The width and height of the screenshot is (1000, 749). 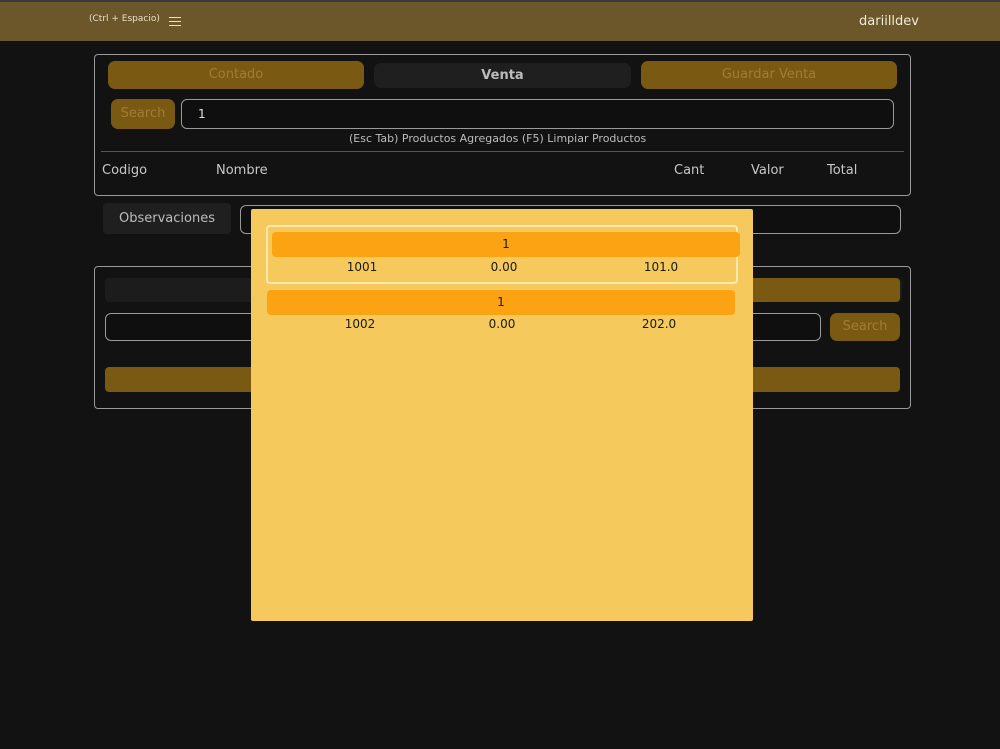 What do you see at coordinates (236, 75) in the screenshot?
I see `contado-button: Contado` at bounding box center [236, 75].